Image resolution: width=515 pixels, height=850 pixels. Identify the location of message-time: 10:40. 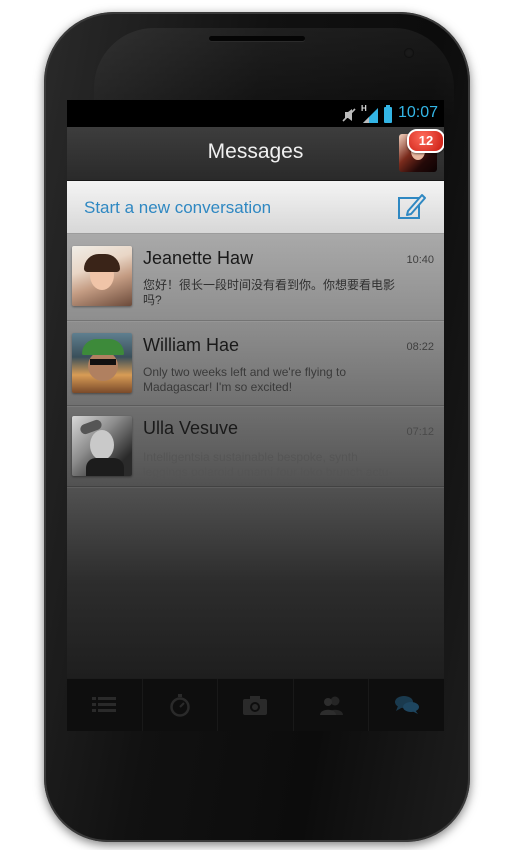
(420, 260).